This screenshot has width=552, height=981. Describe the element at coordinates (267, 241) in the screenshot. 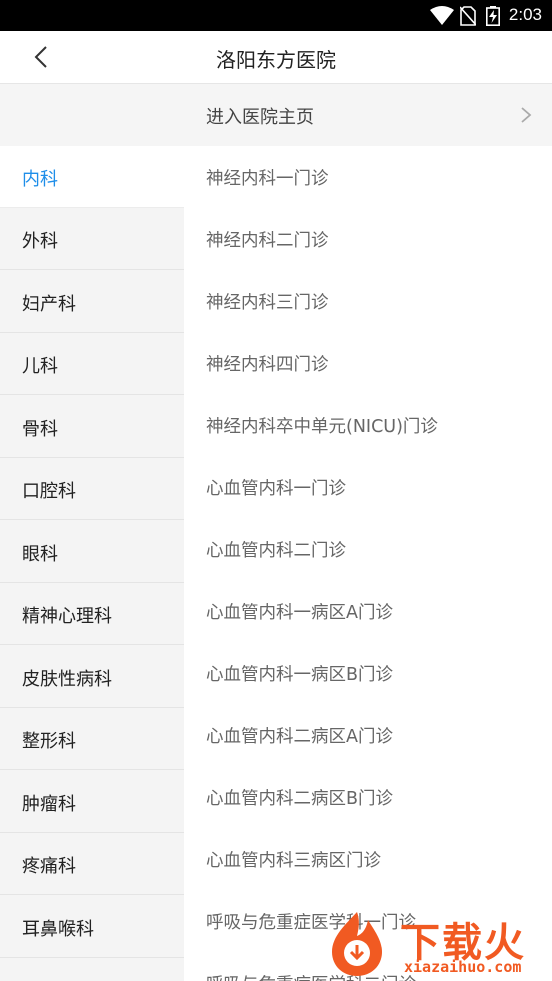

I see `clinic-label: 神经内科二门诊` at that location.